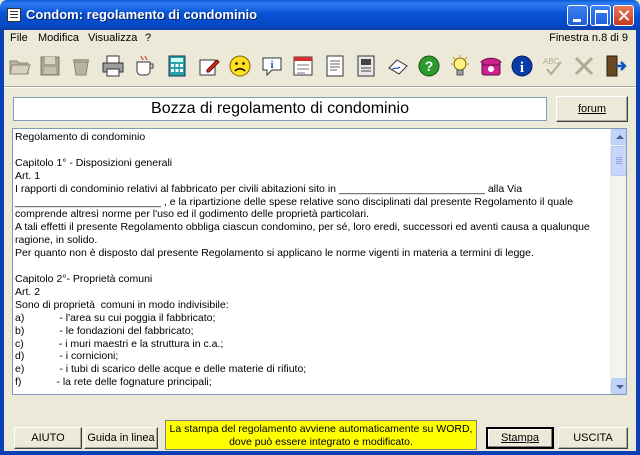 This screenshot has height=455, width=640. I want to click on aiuto-button-label: AIUTO, so click(48, 438).